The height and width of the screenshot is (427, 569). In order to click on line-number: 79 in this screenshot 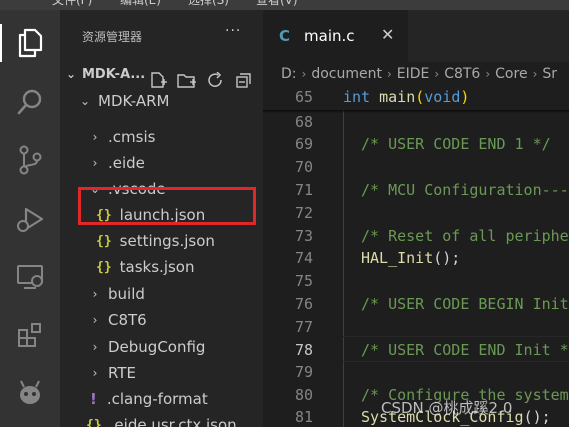, I will do `click(303, 372)`.